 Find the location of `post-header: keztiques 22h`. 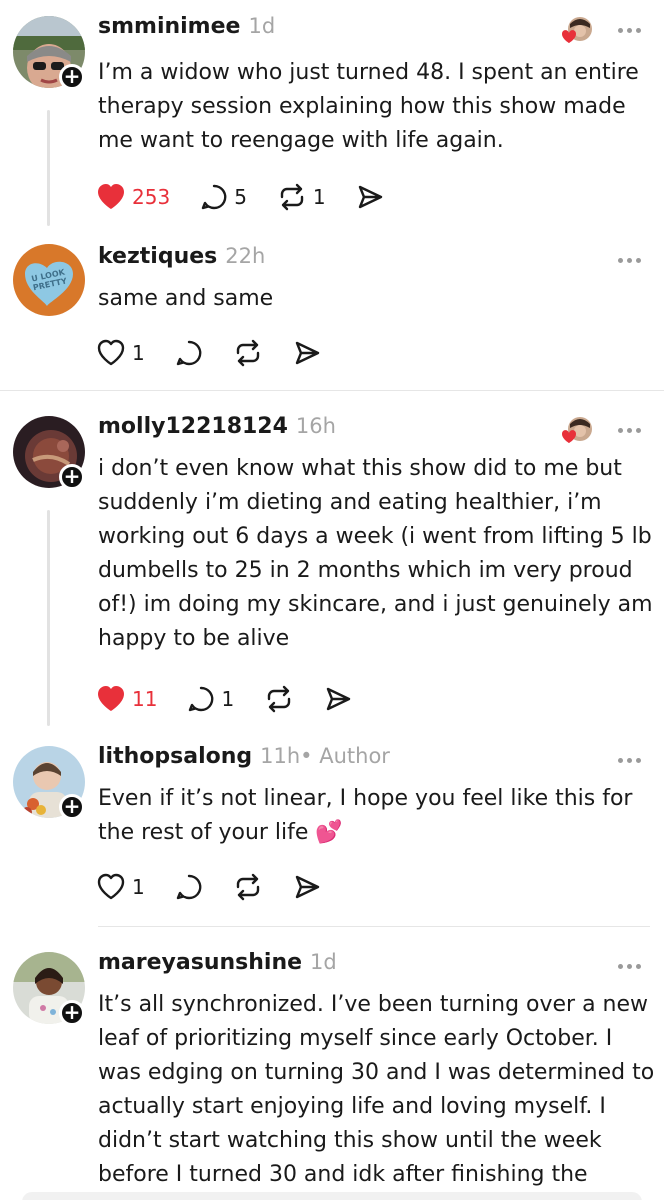

post-header: keztiques 22h is located at coordinates (181, 261).